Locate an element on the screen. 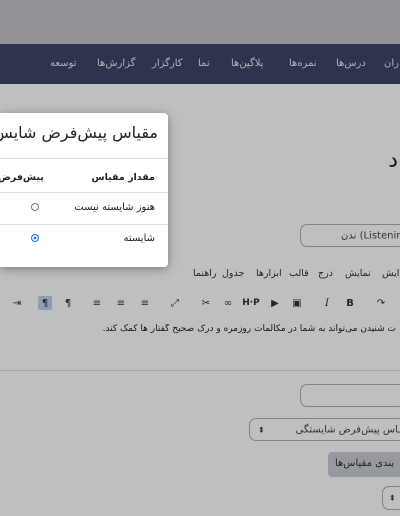  col-default: پیش‌فرض is located at coordinates (22, 177).